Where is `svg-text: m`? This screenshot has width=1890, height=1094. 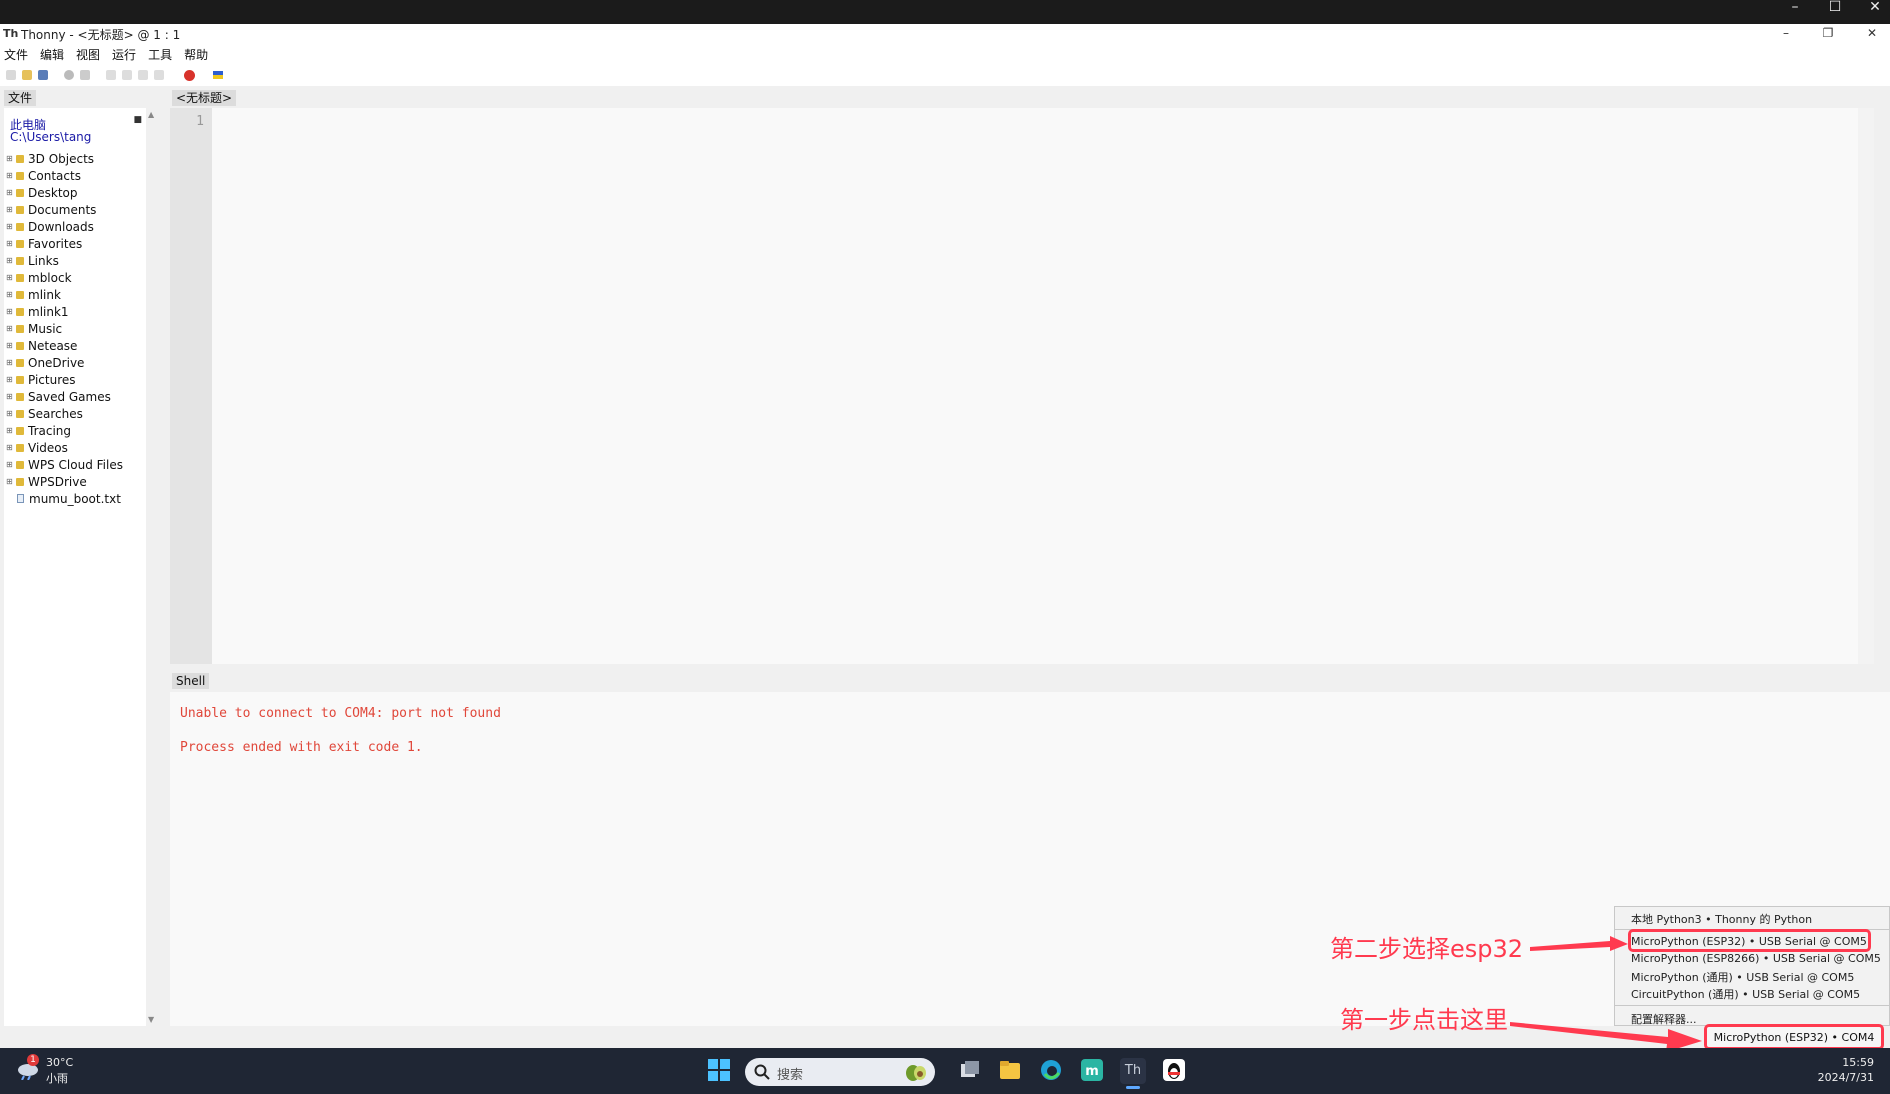
svg-text: m is located at coordinates (1092, 1071).